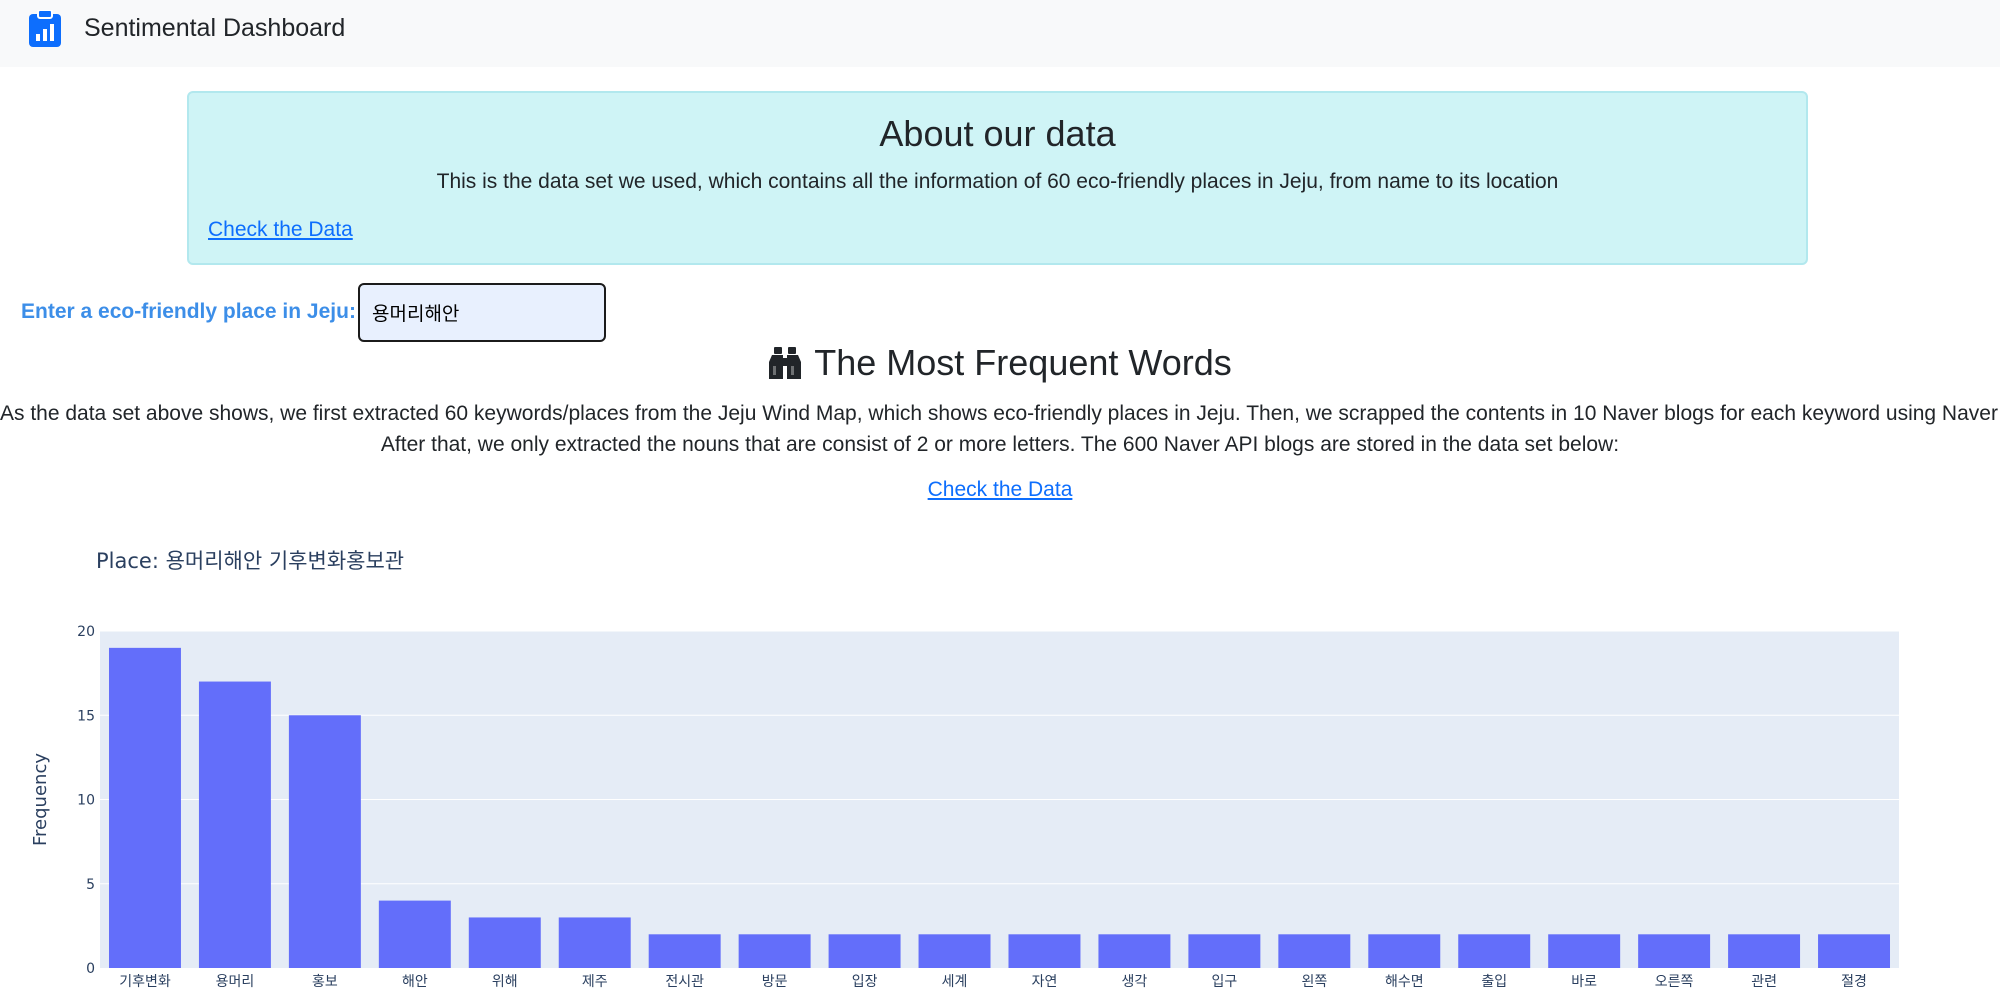 This screenshot has height=990, width=2000. Describe the element at coordinates (1023, 362) in the screenshot. I see `section-title: The Most Frequent Words` at that location.